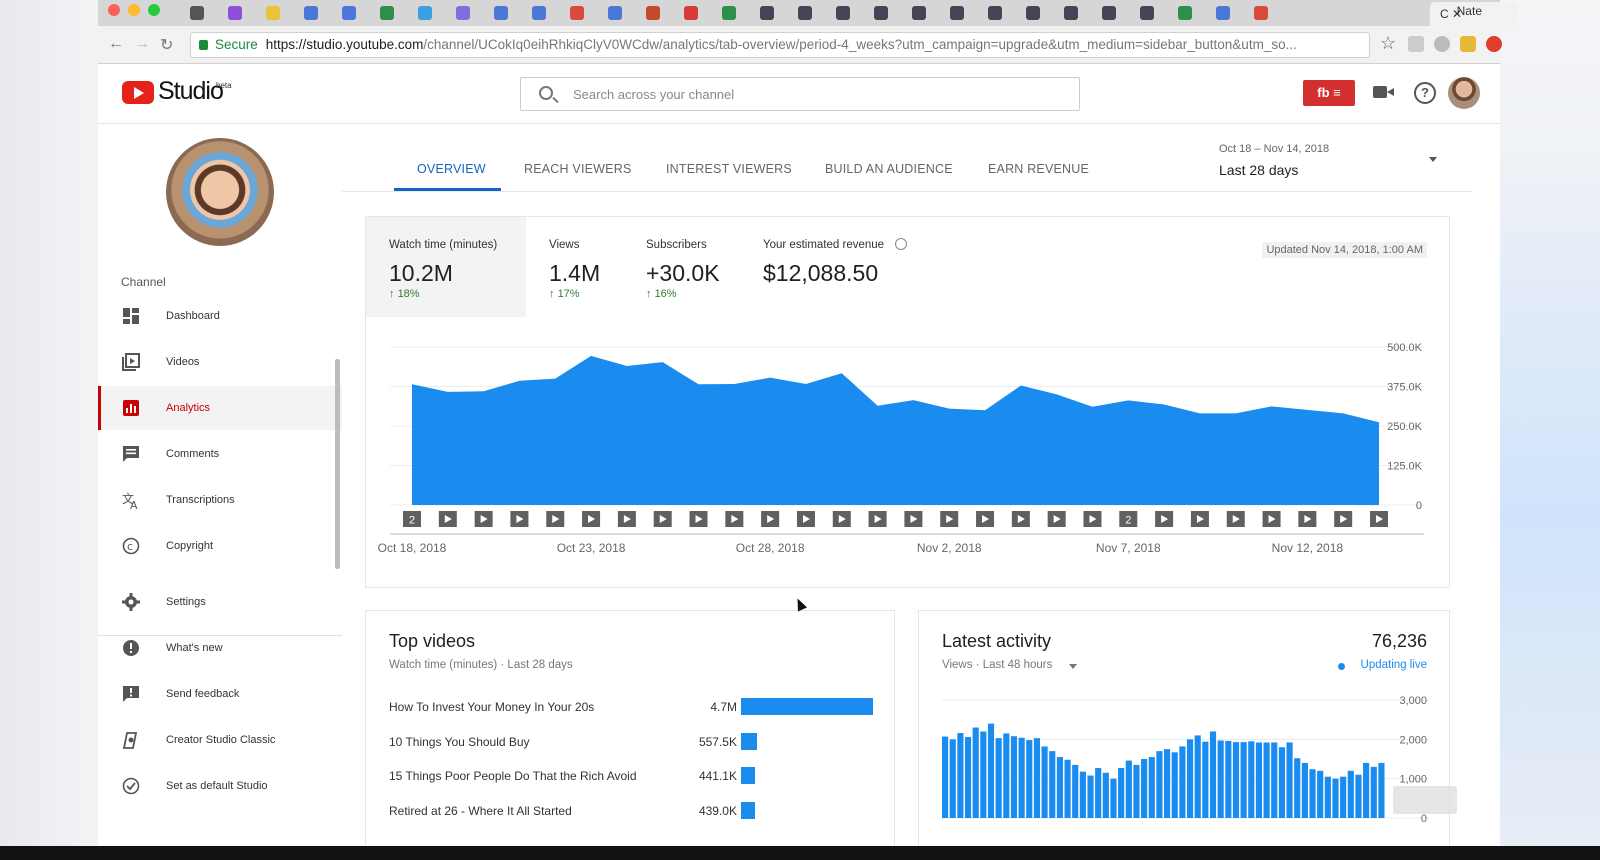  What do you see at coordinates (220, 740) in the screenshot?
I see `sidebar-item-creator-studio-classic: Creator Studio Classic` at bounding box center [220, 740].